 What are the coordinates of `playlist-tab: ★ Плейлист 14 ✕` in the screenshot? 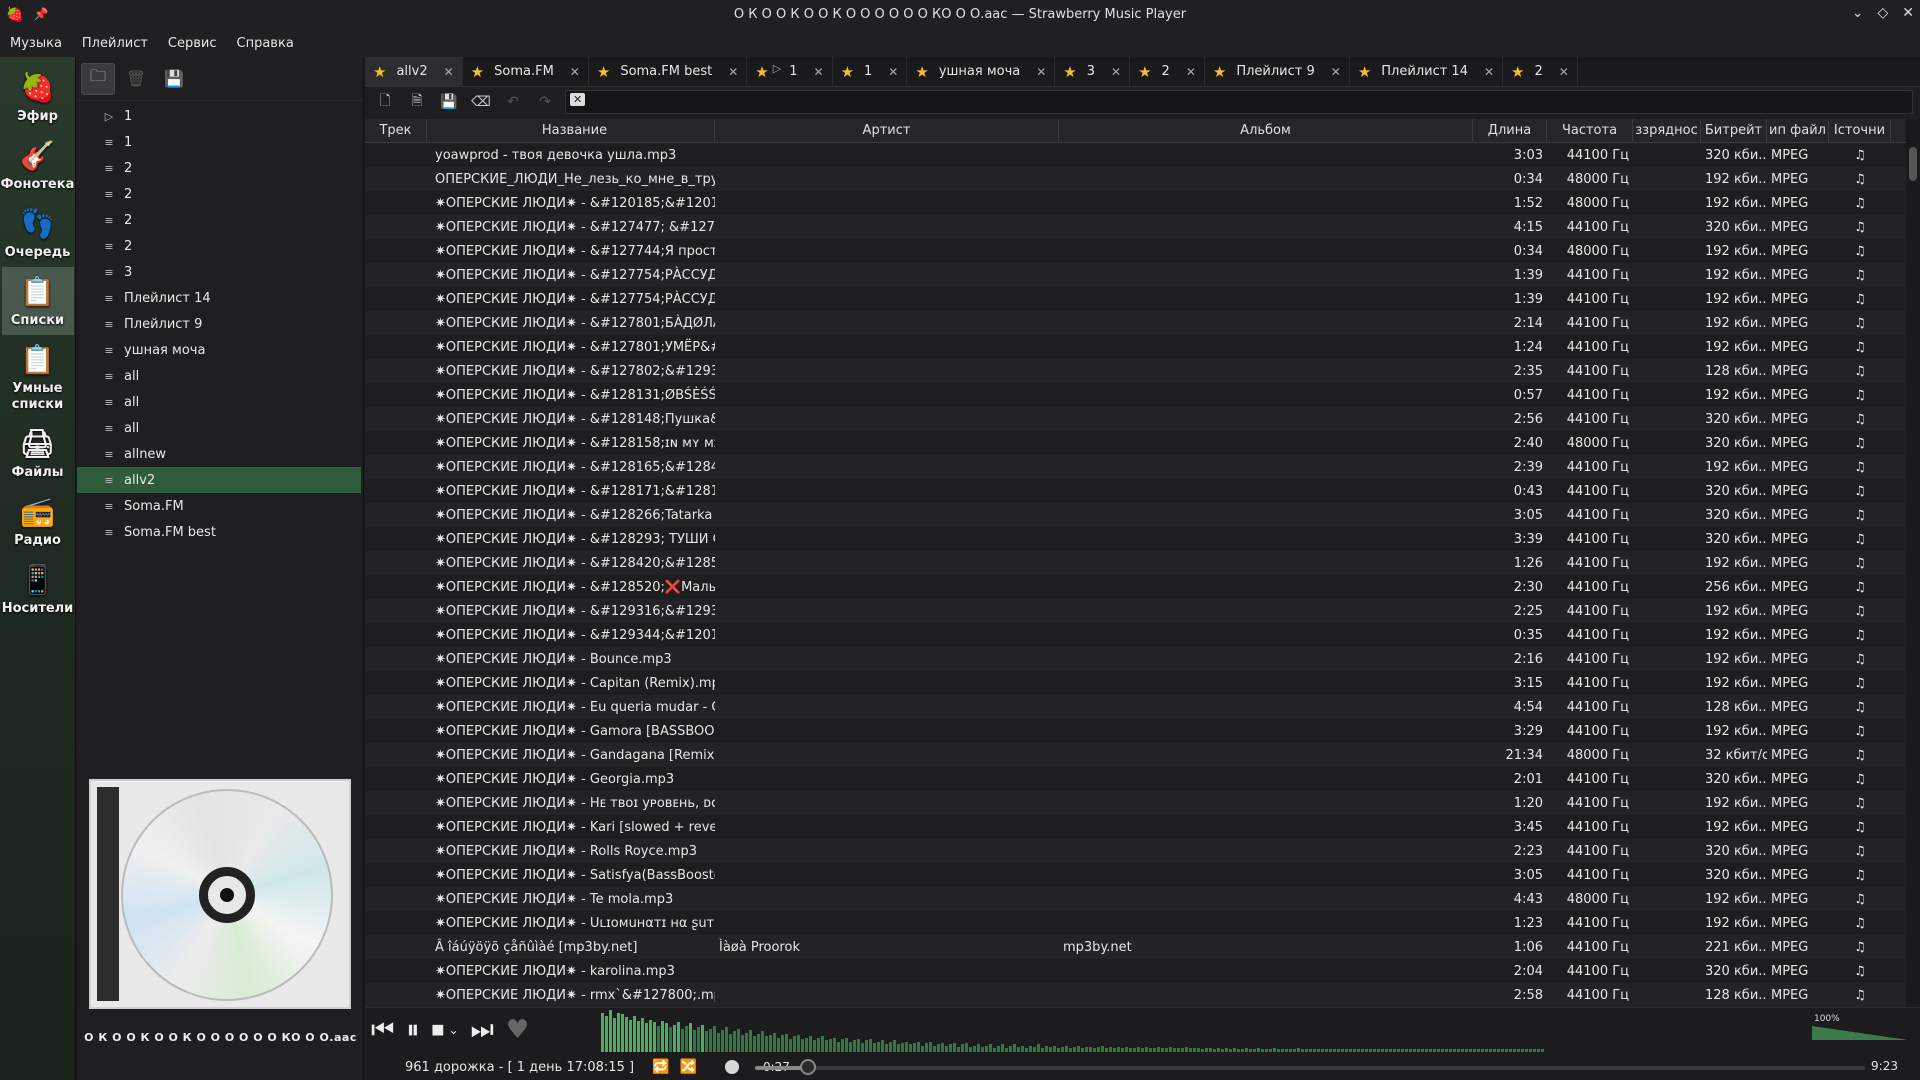 It's located at (1427, 71).